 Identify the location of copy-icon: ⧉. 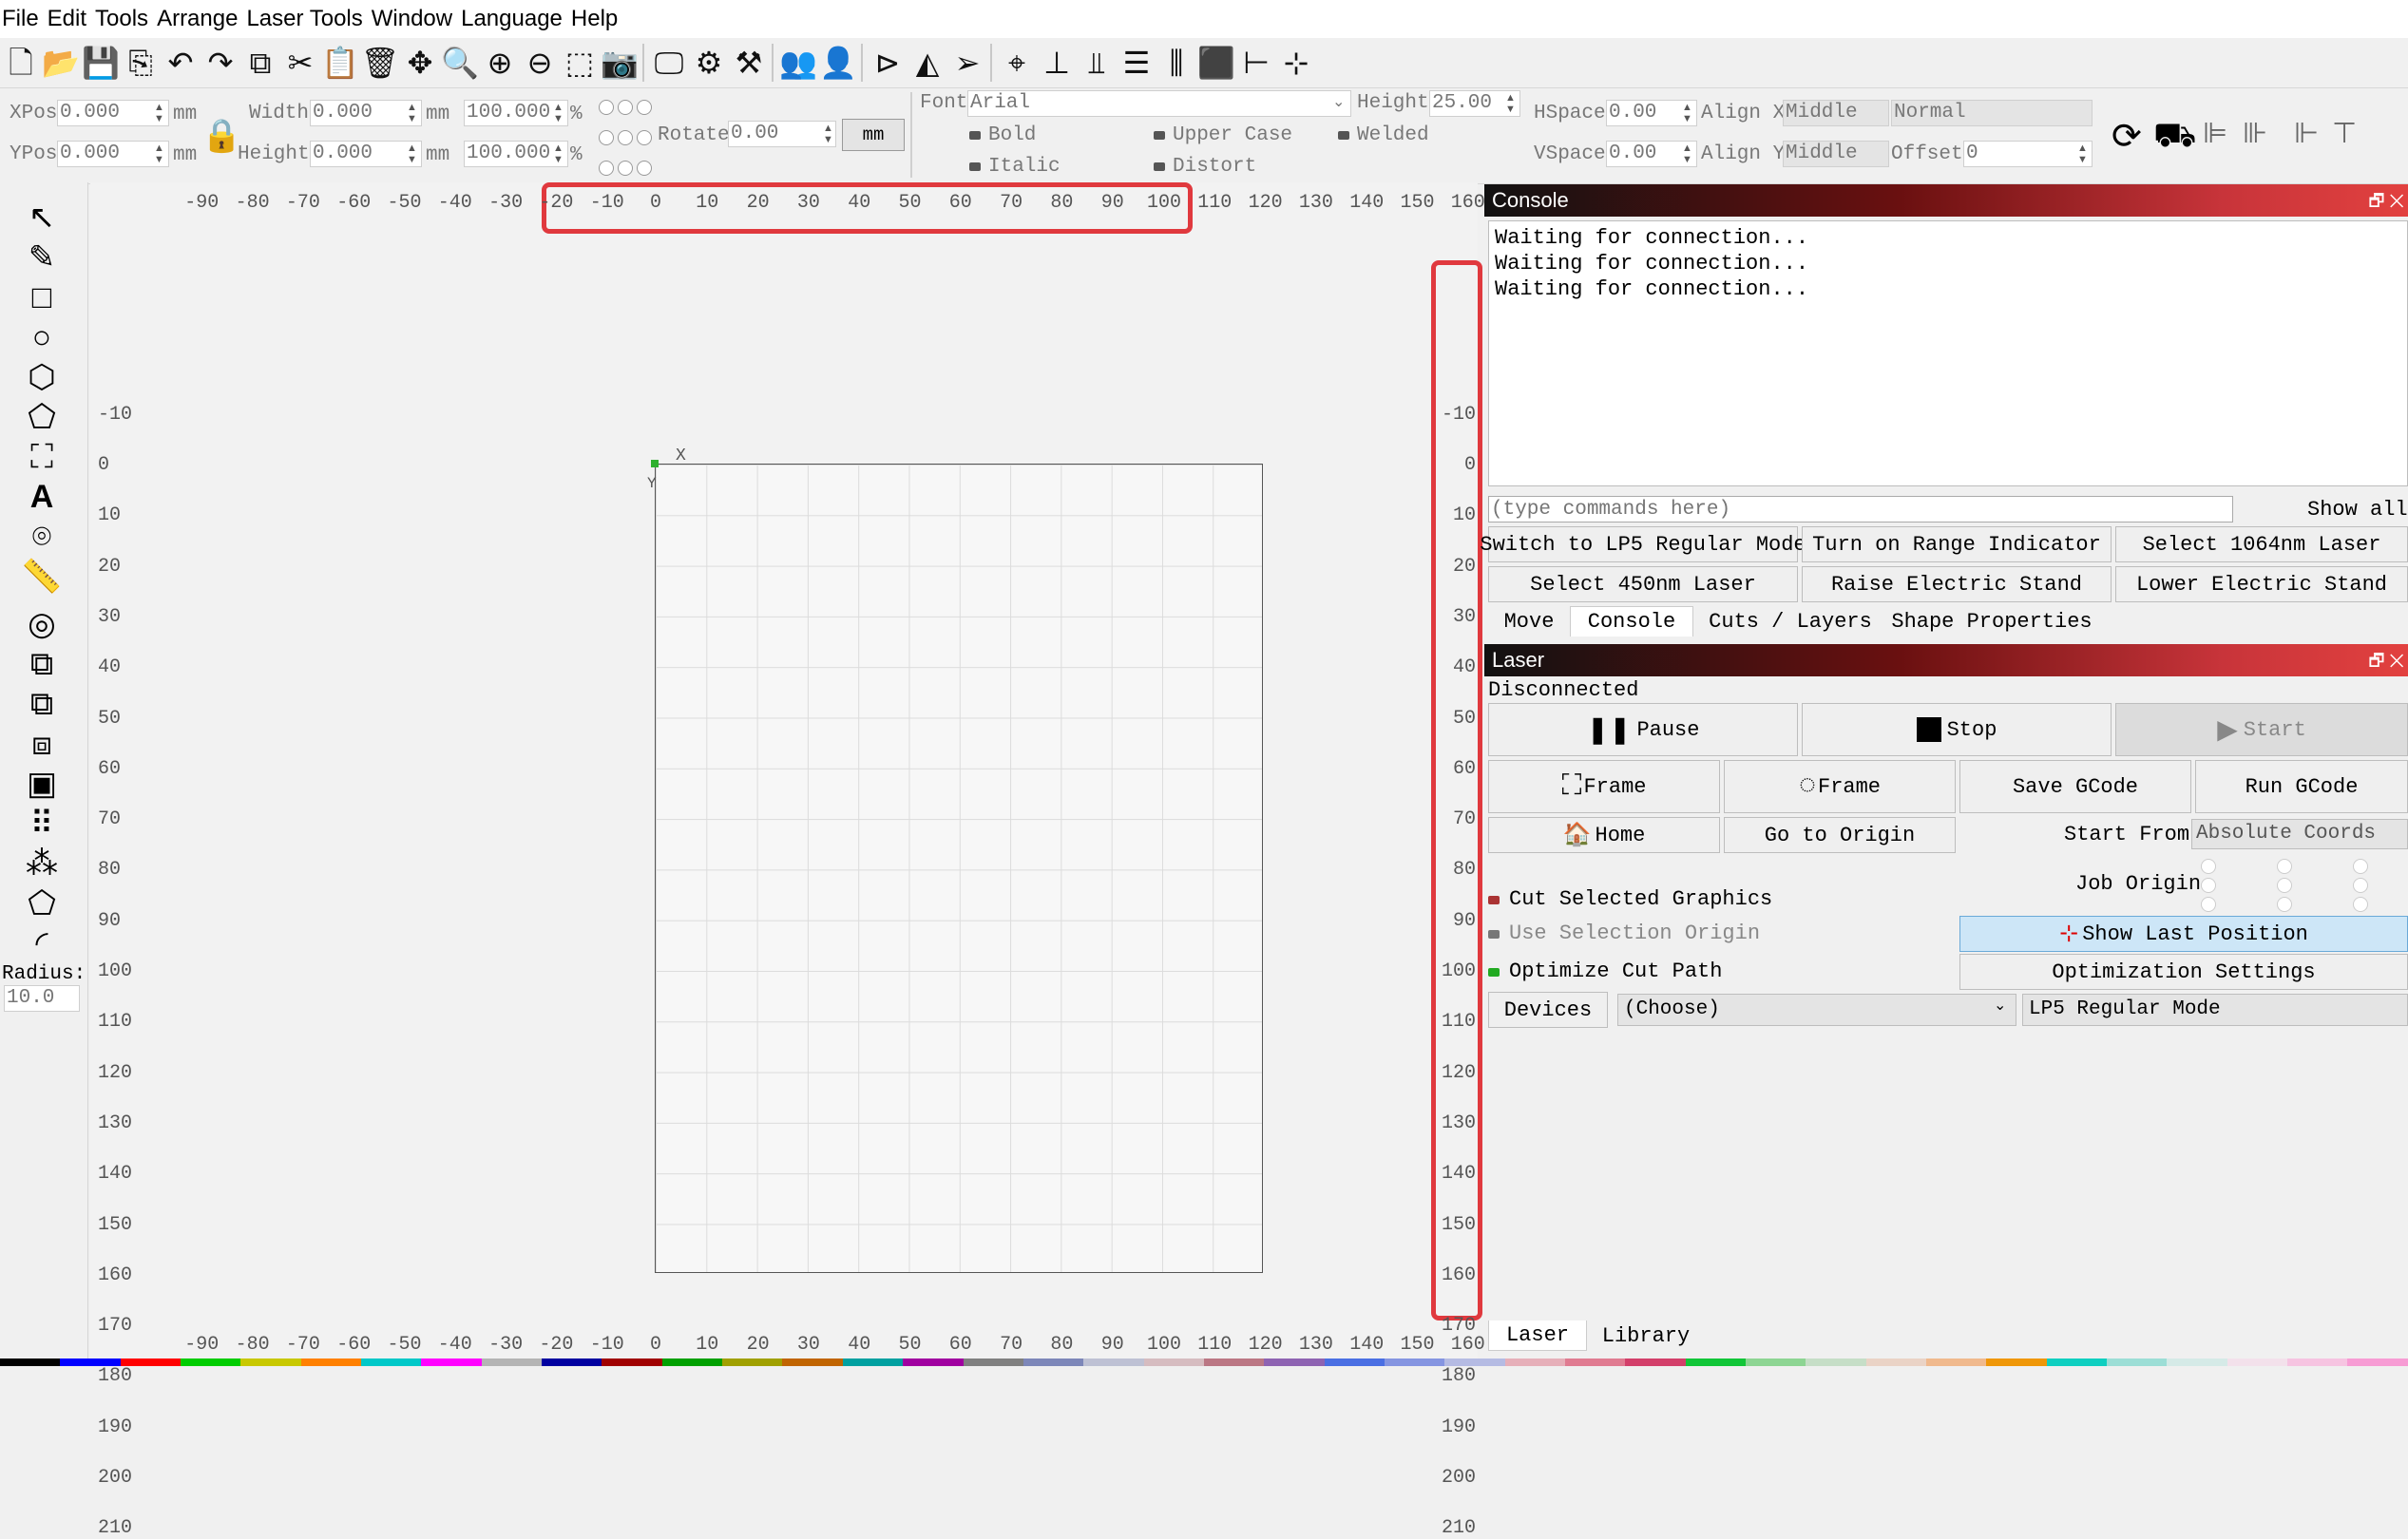
(260, 63).